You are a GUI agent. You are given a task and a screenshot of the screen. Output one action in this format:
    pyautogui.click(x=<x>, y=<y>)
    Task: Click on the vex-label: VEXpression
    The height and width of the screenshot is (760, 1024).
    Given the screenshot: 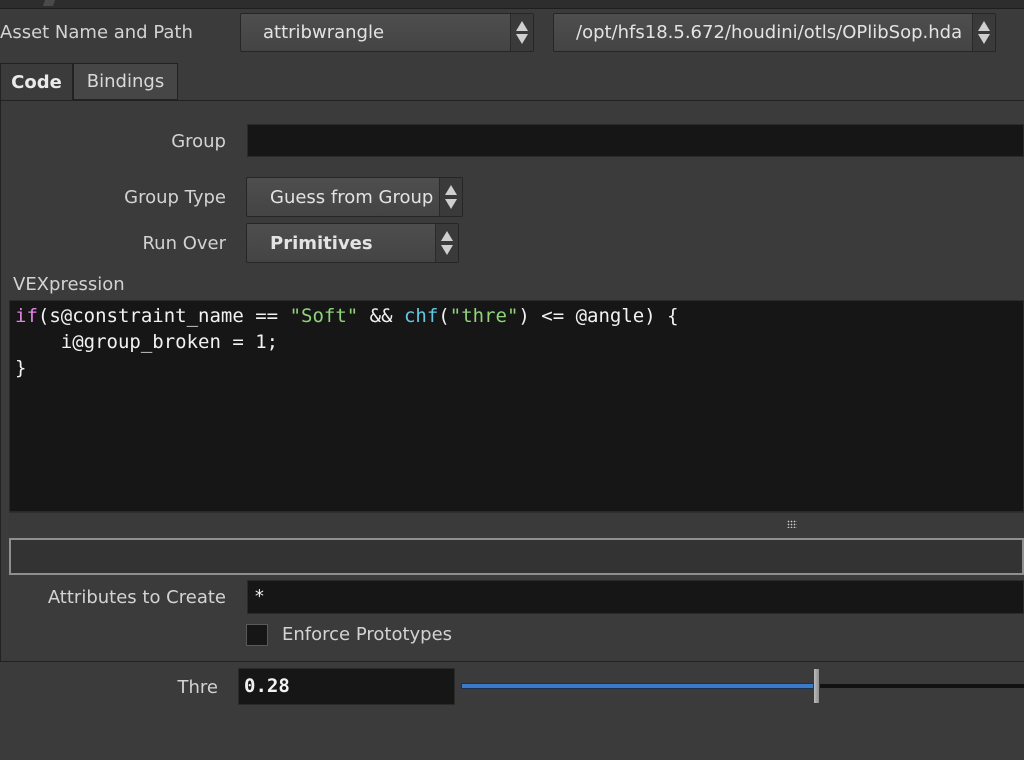 What is the action you would take?
    pyautogui.click(x=69, y=284)
    